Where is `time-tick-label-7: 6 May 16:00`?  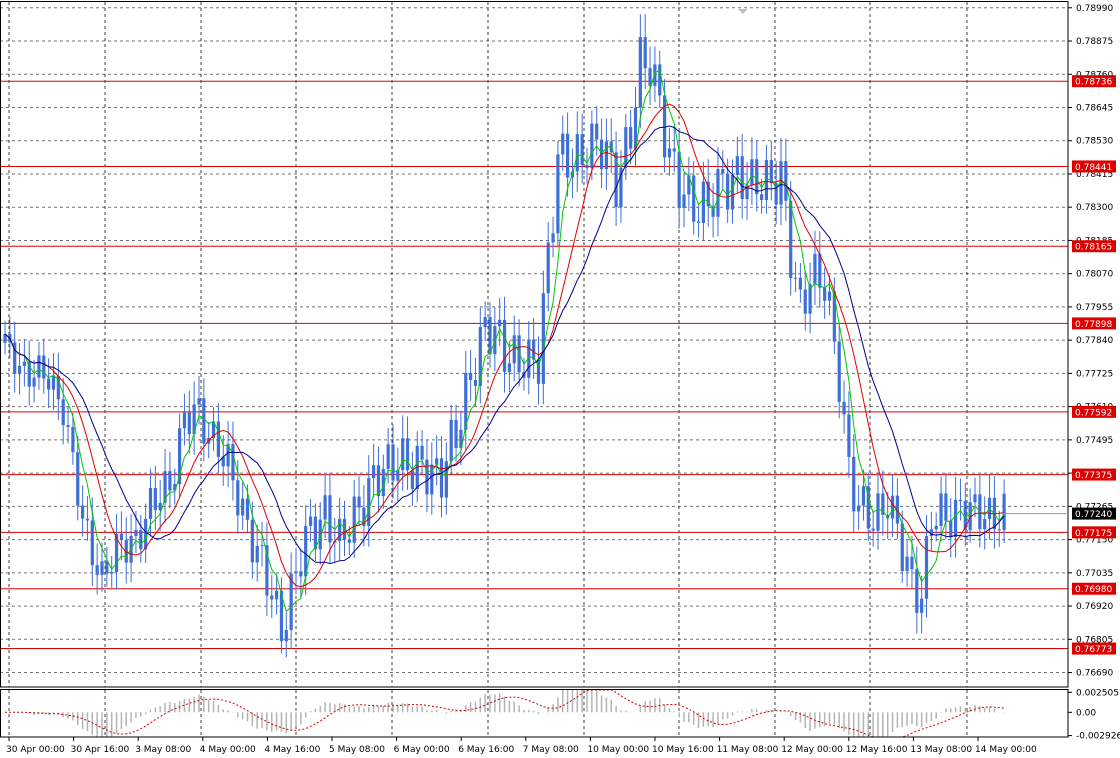 time-tick-label-7: 6 May 16:00 is located at coordinates (486, 750).